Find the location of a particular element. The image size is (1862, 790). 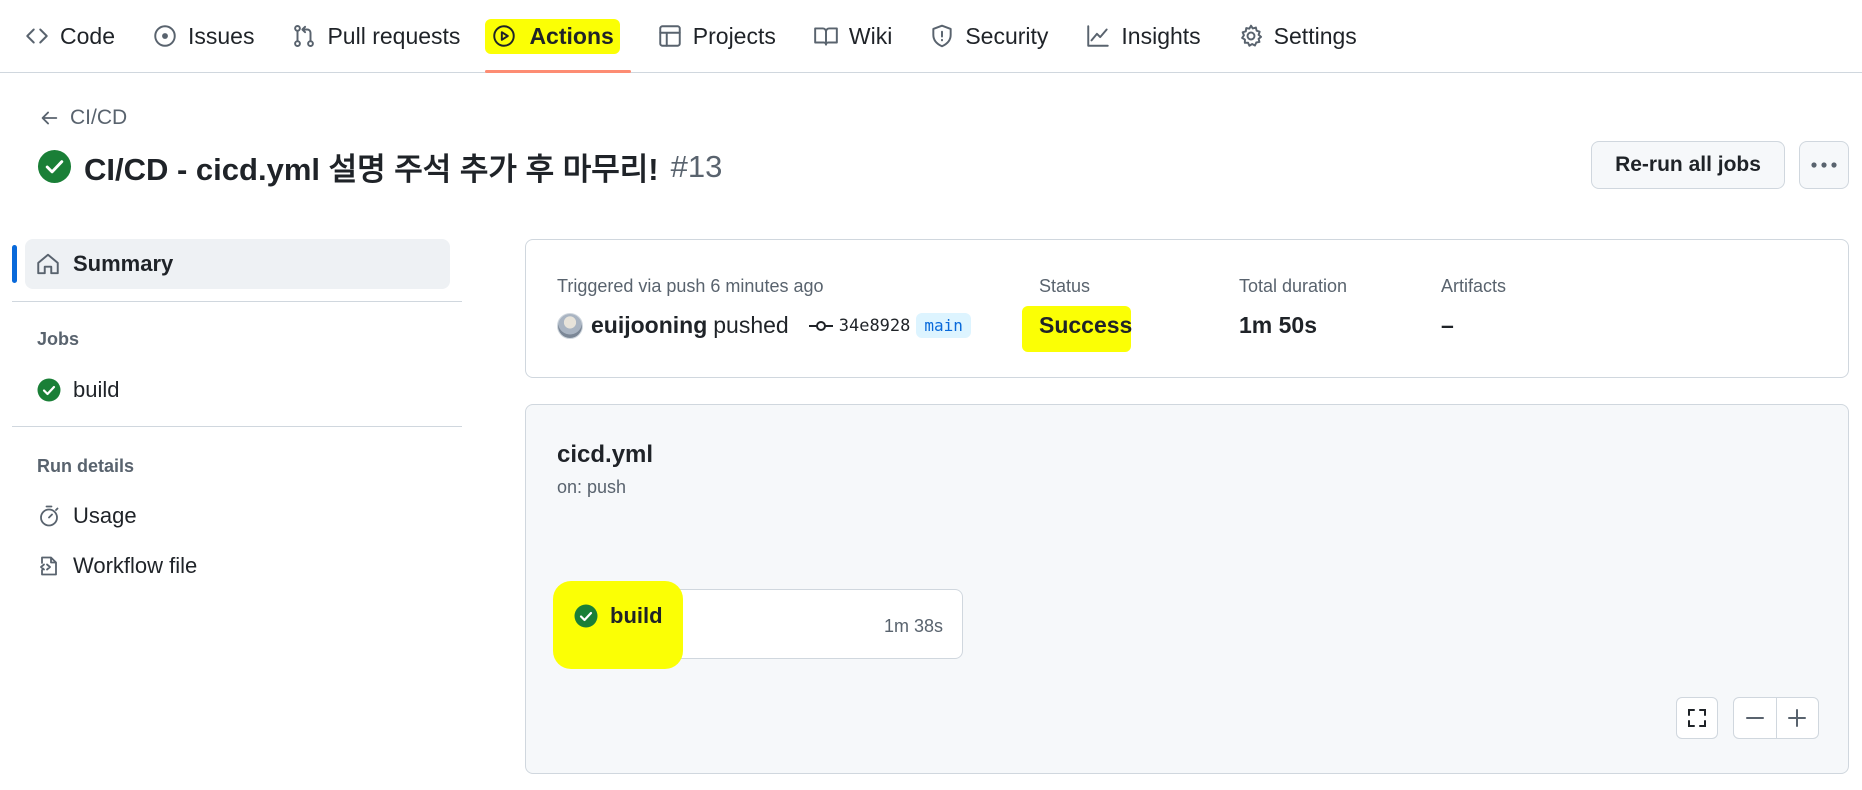

fullscreen-button is located at coordinates (1697, 718).